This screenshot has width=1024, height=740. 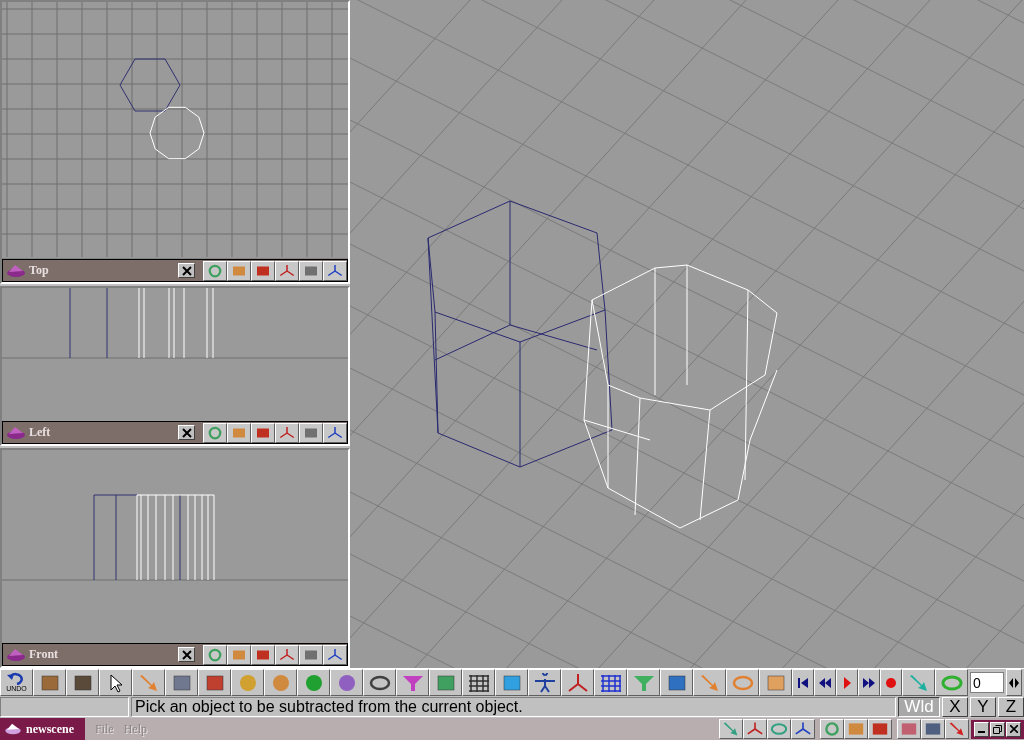 What do you see at coordinates (513, 707) in the screenshot?
I see `status-message: Pick an object to be subtracted from the current object.` at bounding box center [513, 707].